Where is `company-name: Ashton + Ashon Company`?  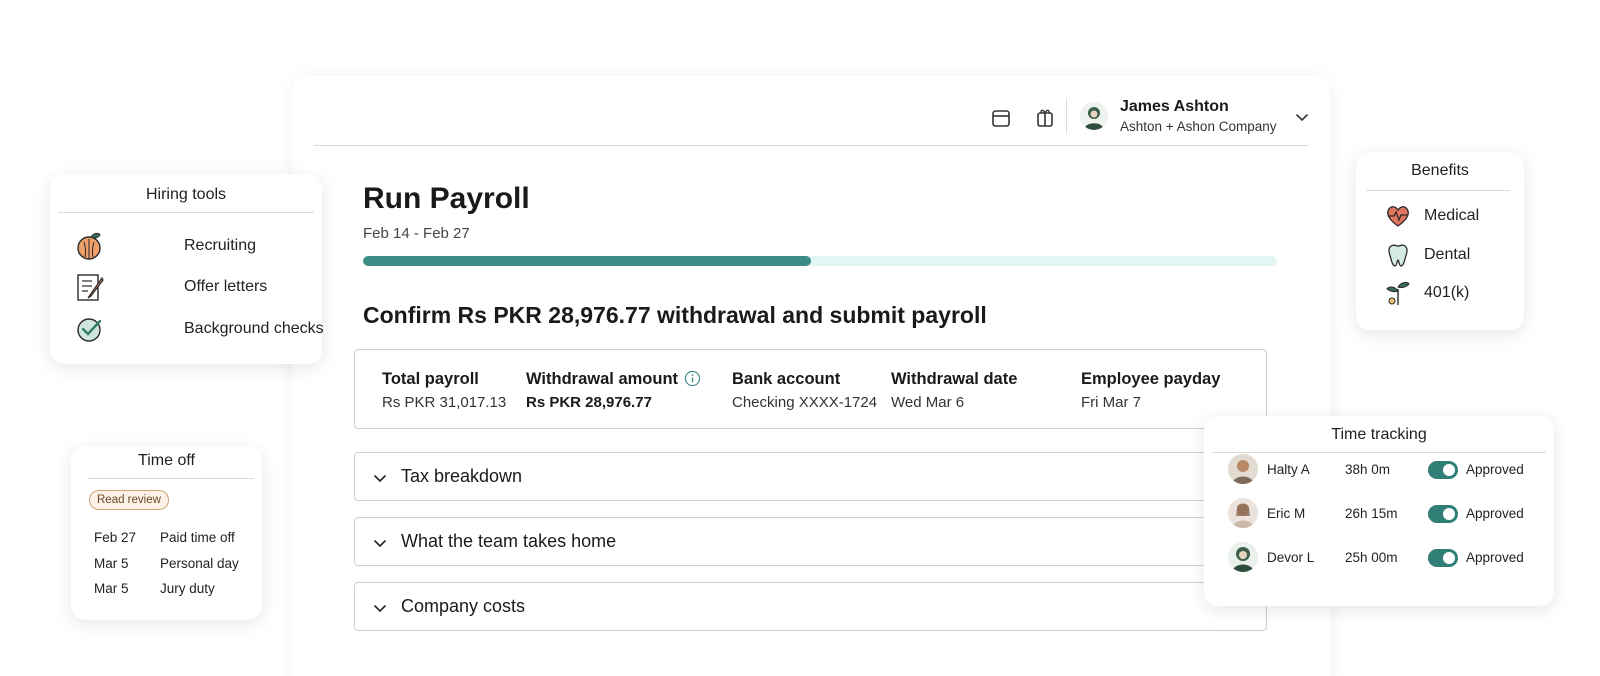 company-name: Ashton + Ashon Company is located at coordinates (1198, 126).